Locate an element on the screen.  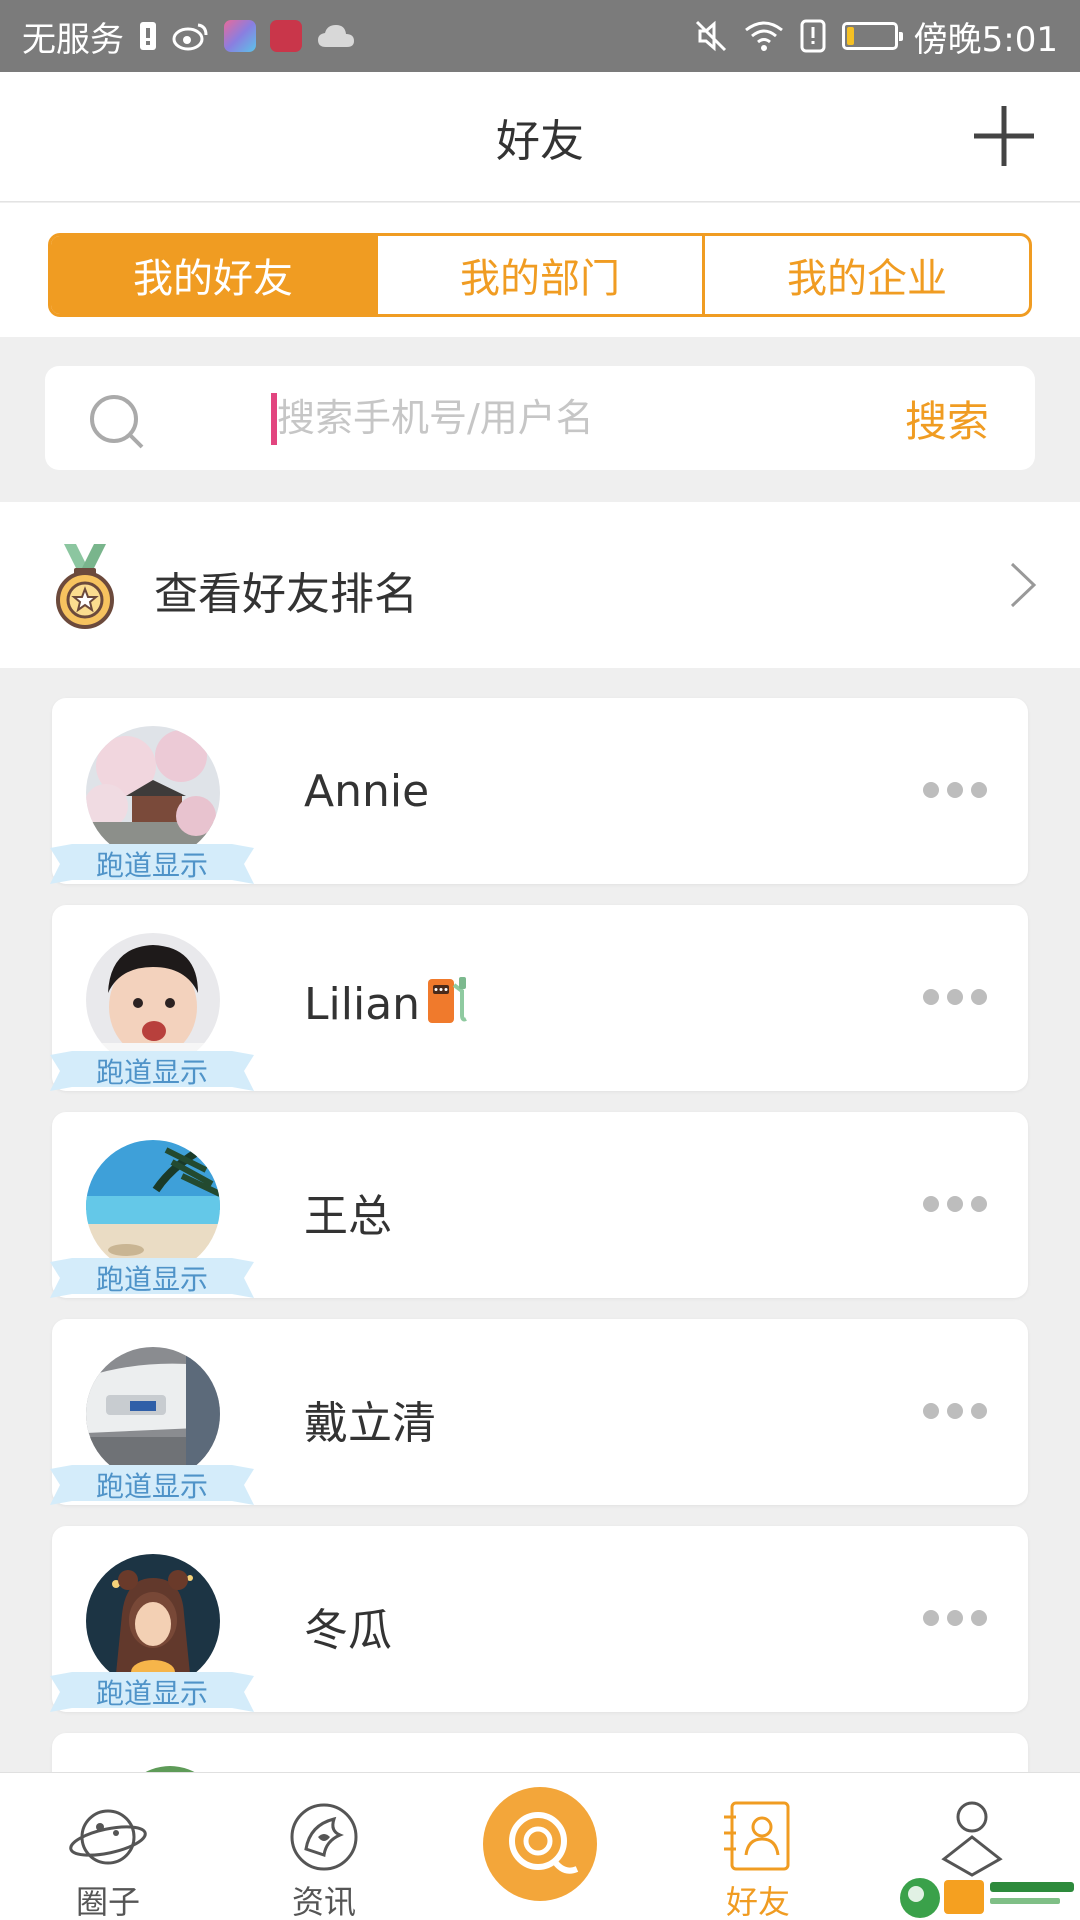
friend-card: 跑道显示 戴立清 is located at coordinates (539, 1412).